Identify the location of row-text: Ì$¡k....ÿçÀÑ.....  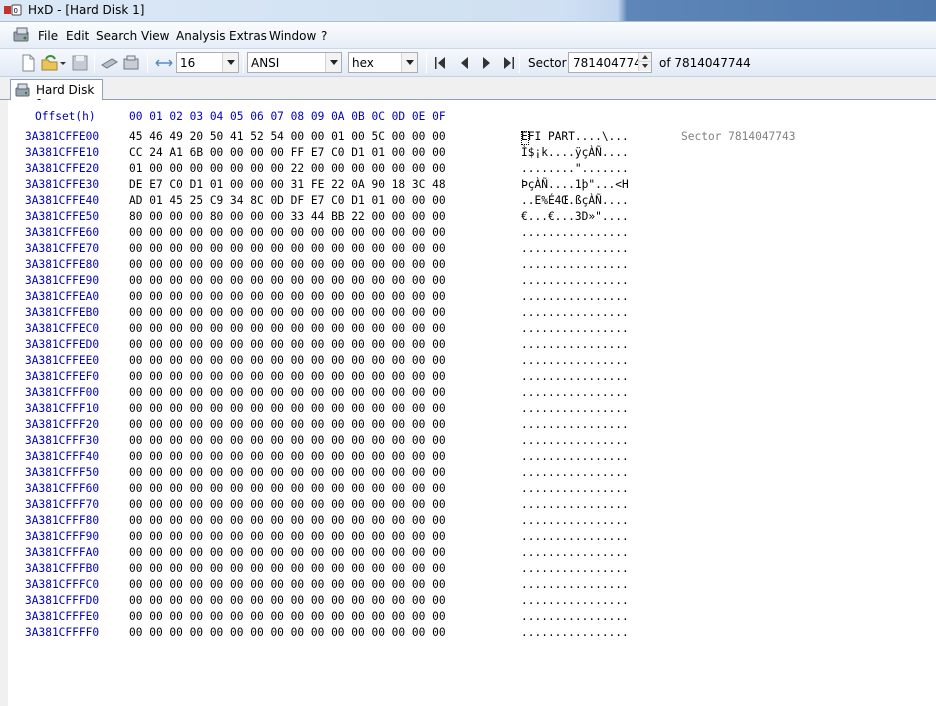
(575, 152).